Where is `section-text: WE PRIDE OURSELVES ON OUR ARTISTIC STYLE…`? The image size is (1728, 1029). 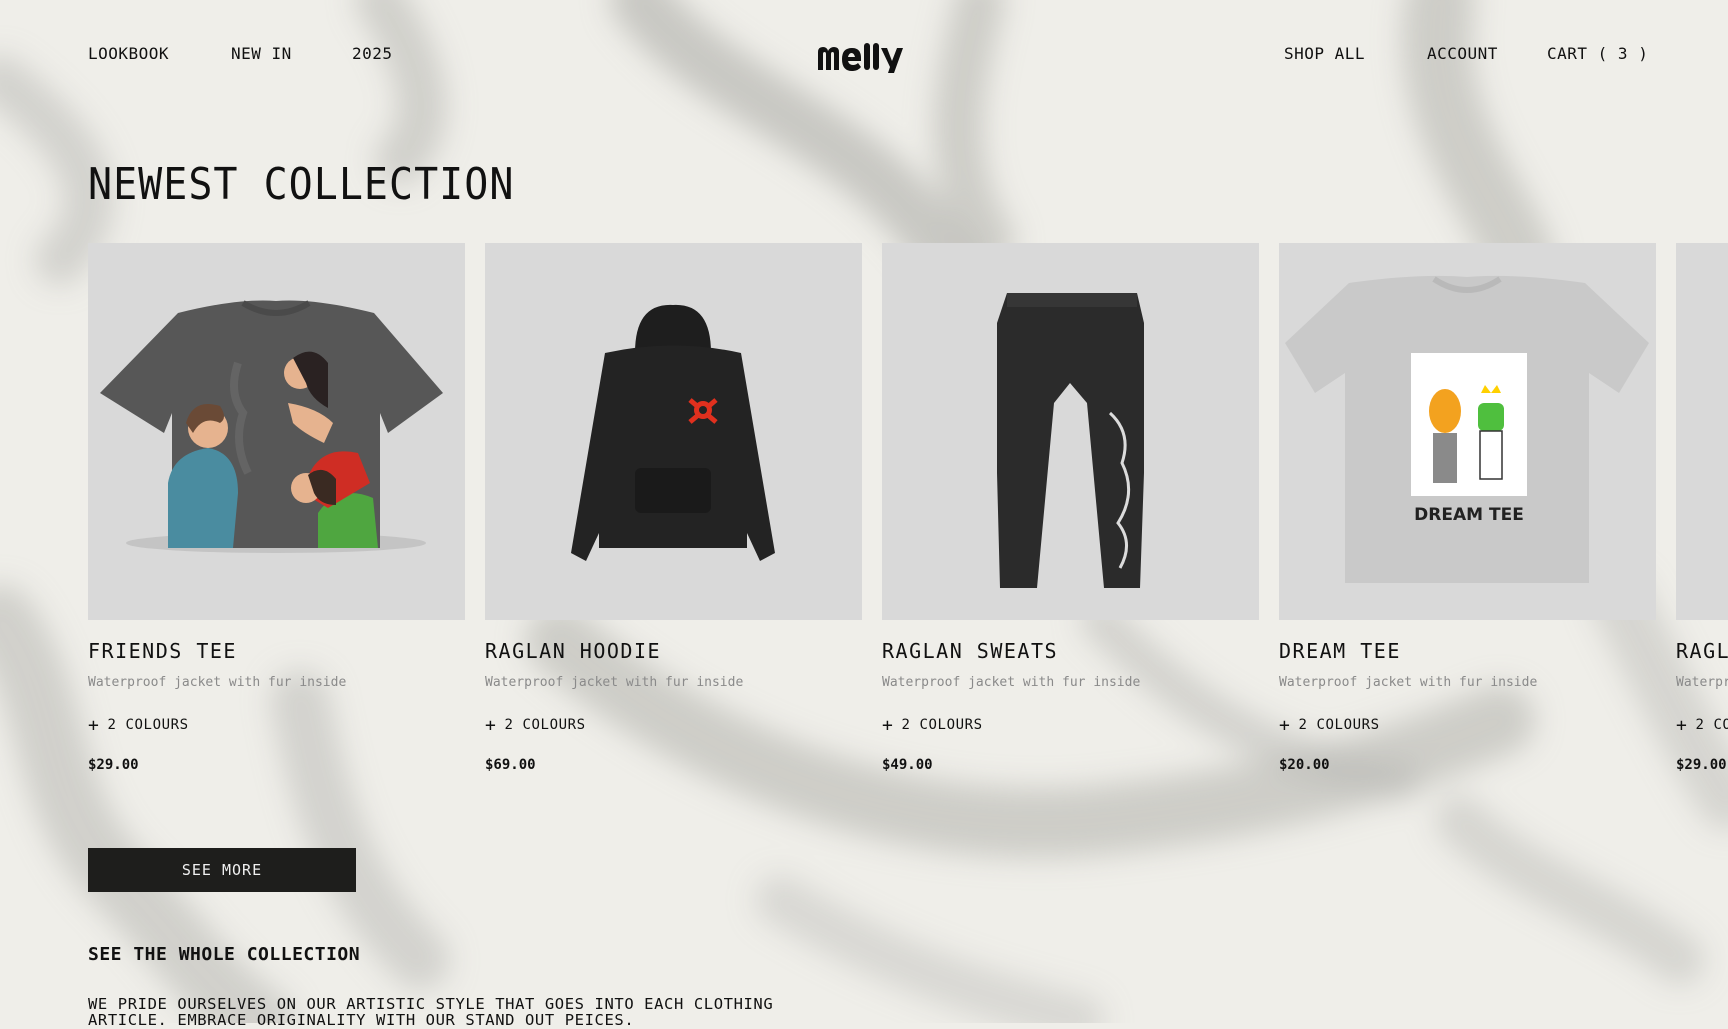
section-text: WE PRIDE OURSELVES ON OUR ARTISTIC STYLE… is located at coordinates (431, 1012).